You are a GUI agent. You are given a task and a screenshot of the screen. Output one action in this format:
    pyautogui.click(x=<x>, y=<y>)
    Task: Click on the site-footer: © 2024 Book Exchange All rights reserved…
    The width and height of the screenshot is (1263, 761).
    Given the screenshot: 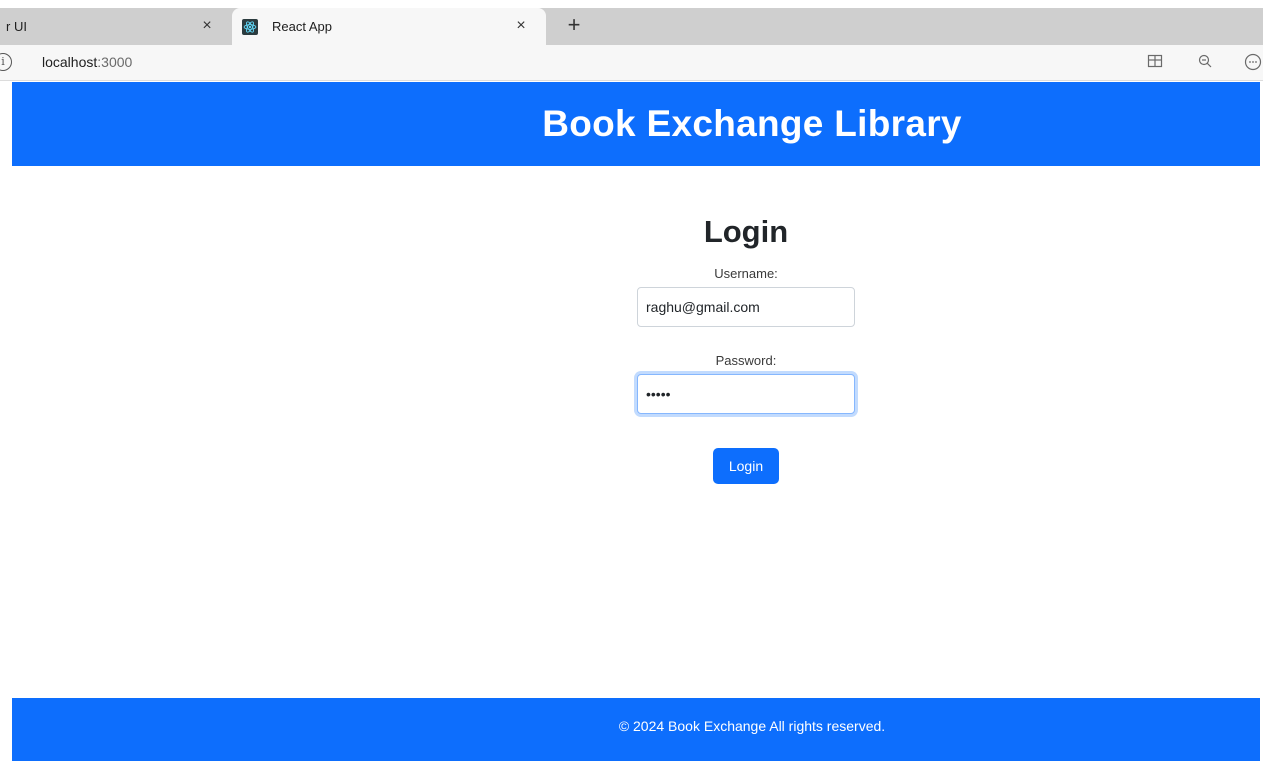 What is the action you would take?
    pyautogui.click(x=636, y=729)
    